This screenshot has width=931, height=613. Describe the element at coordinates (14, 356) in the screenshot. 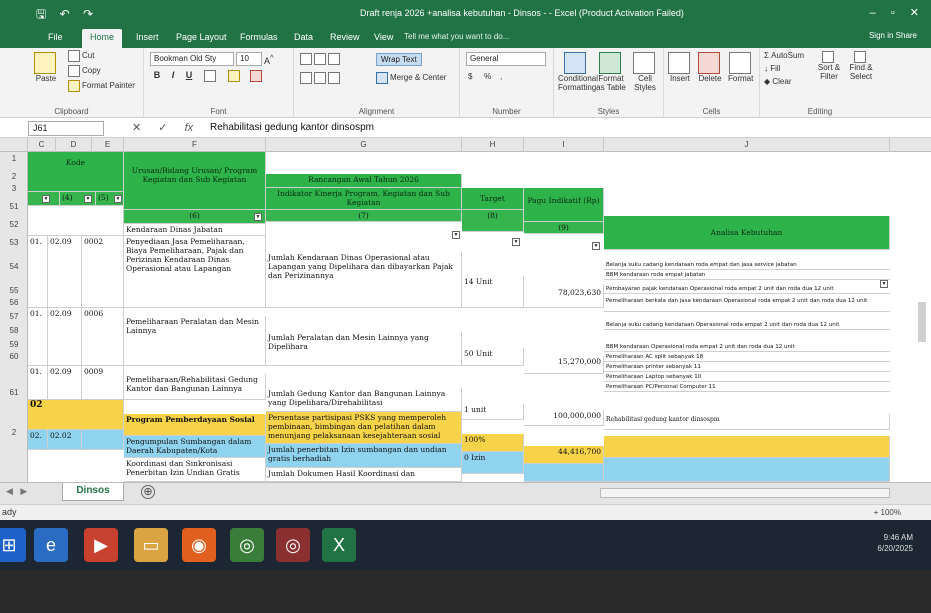

I see `row-header: 60` at that location.